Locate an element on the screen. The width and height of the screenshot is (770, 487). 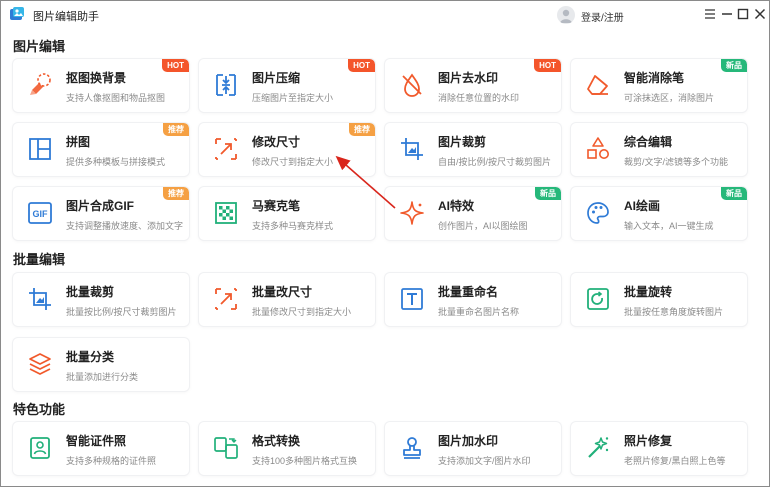
remove-watermark-icon is located at coordinates (412, 85).